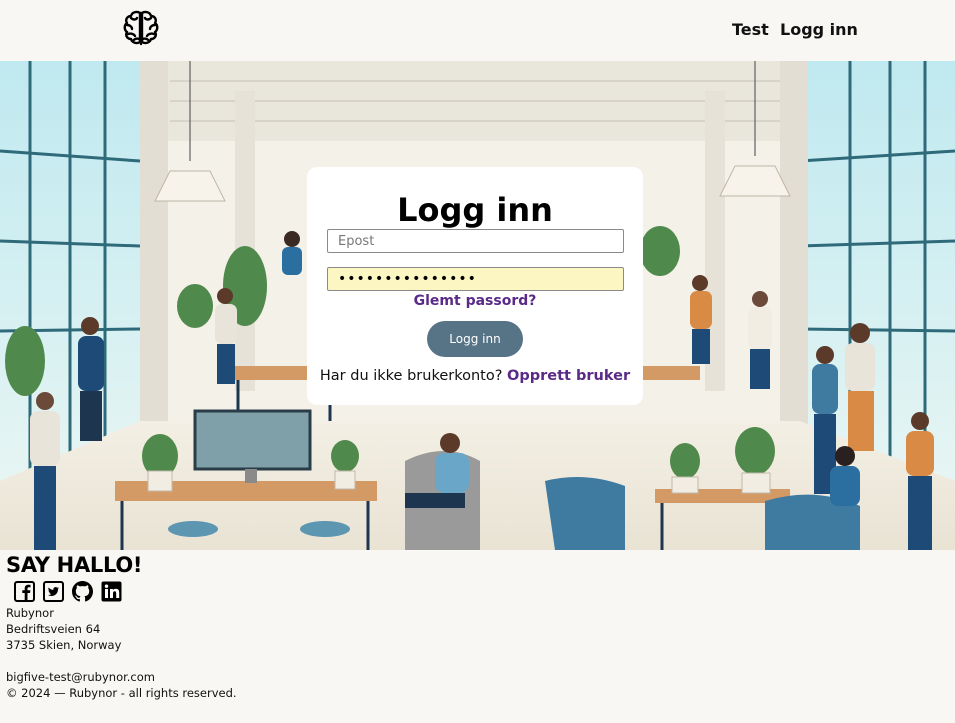 The height and width of the screenshot is (723, 955). Describe the element at coordinates (53, 629) in the screenshot. I see `street-address: Bedriftsveien 64` at that location.